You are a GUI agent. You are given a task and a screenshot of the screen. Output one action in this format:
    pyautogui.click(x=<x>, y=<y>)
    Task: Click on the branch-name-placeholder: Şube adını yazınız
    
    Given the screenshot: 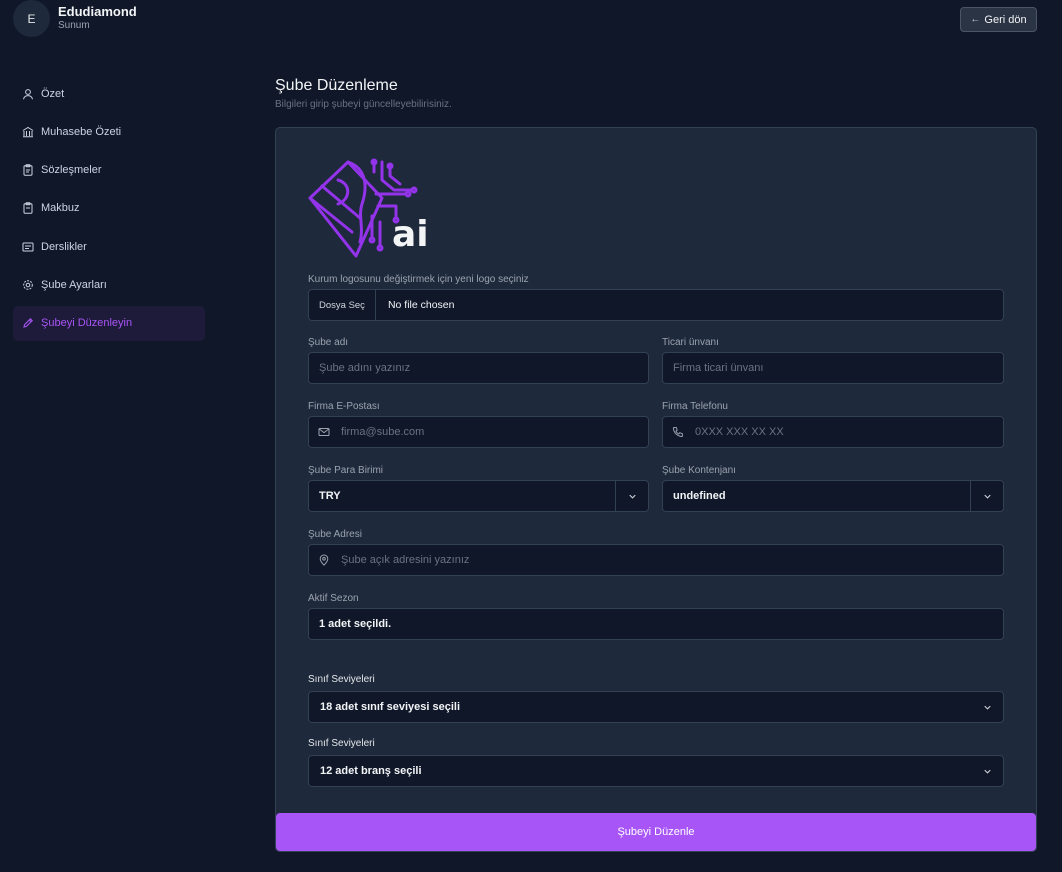 What is the action you would take?
    pyautogui.click(x=365, y=368)
    